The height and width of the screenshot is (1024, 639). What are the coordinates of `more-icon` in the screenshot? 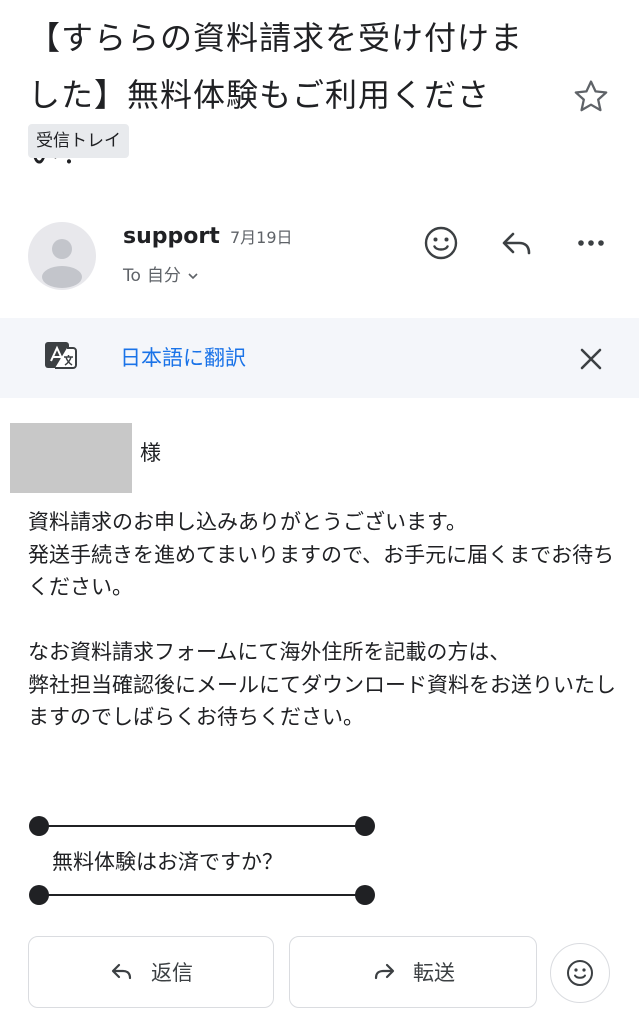 It's located at (591, 243).